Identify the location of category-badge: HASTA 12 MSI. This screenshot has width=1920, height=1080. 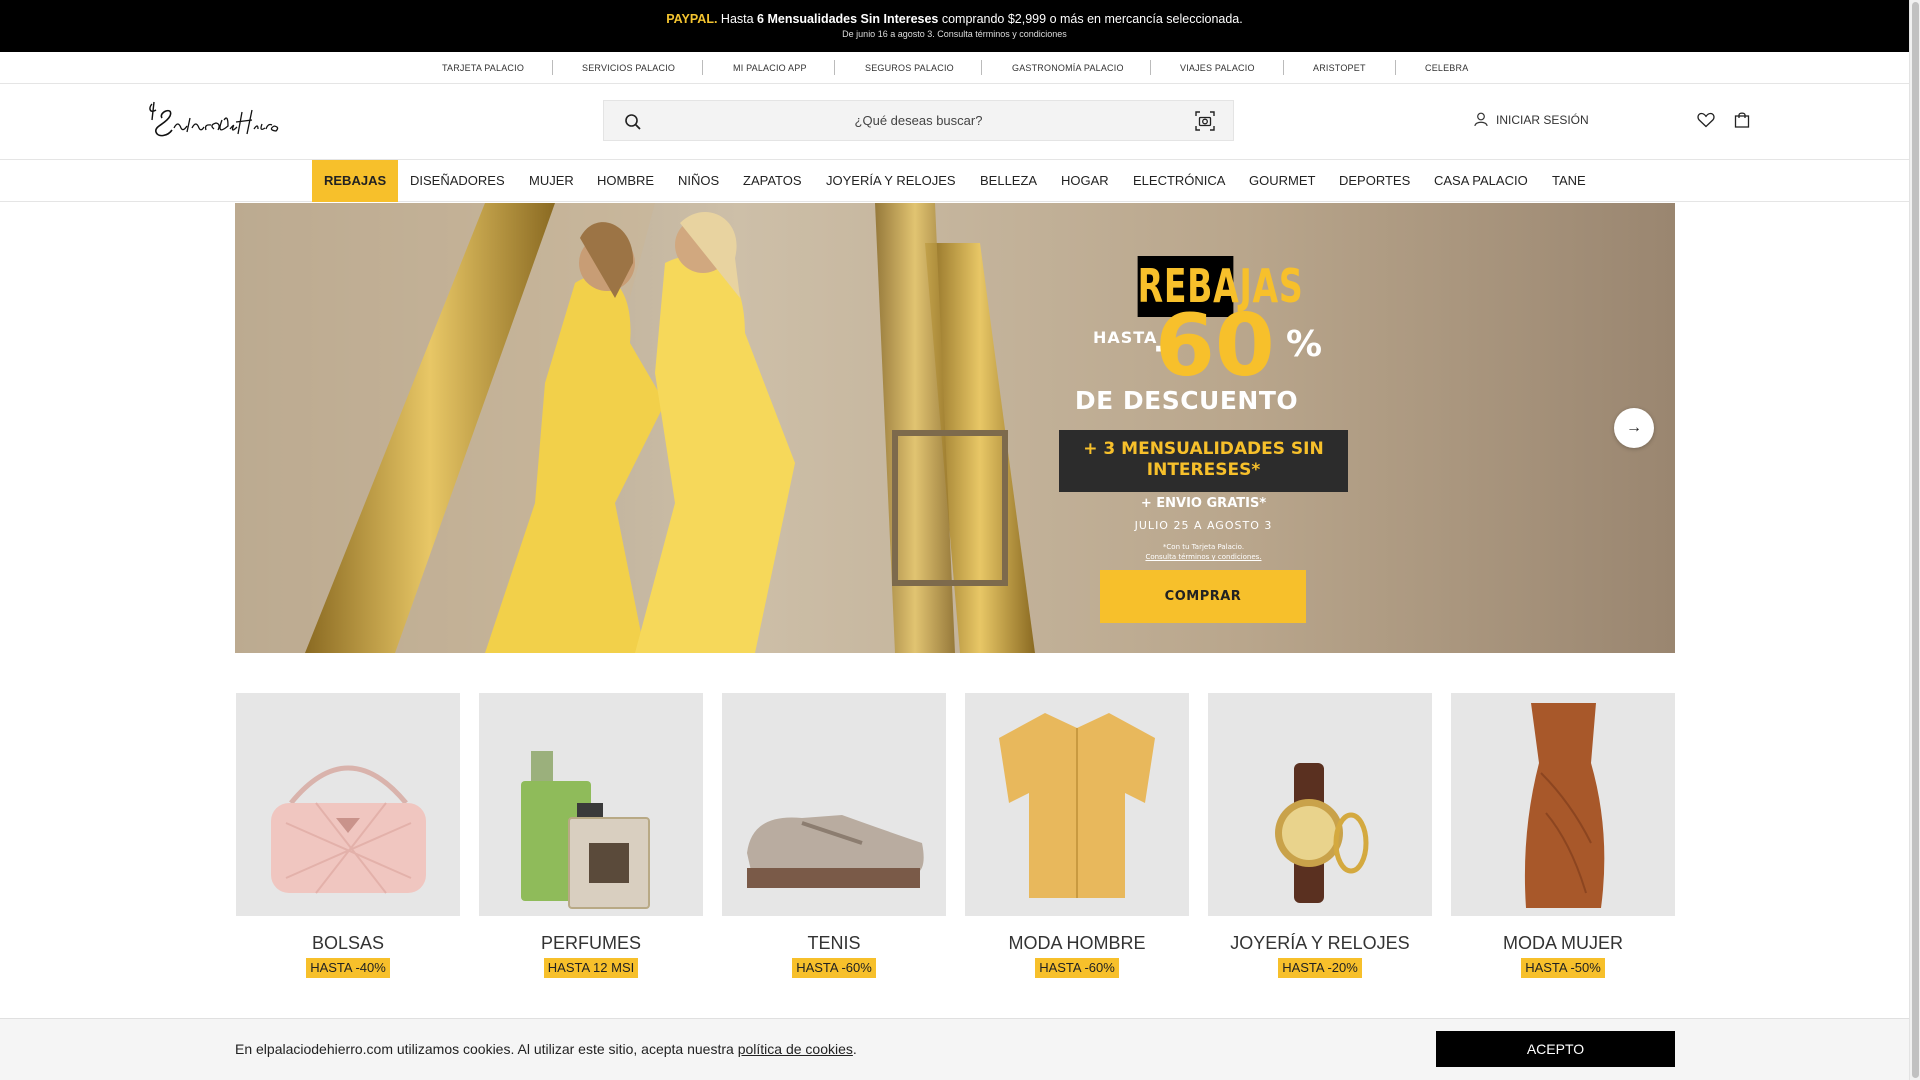
(591, 968).